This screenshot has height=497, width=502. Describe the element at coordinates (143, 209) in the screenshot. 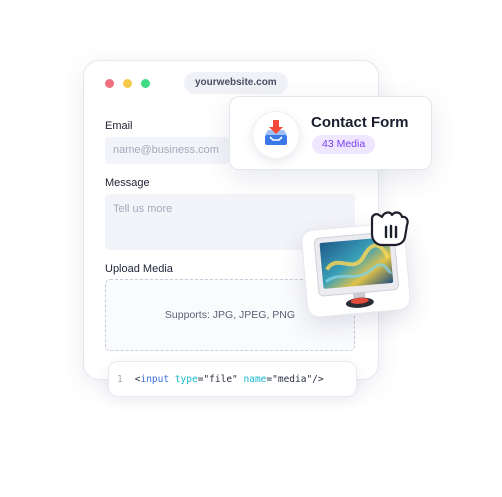

I see `message-placeholder: Tell us more` at that location.